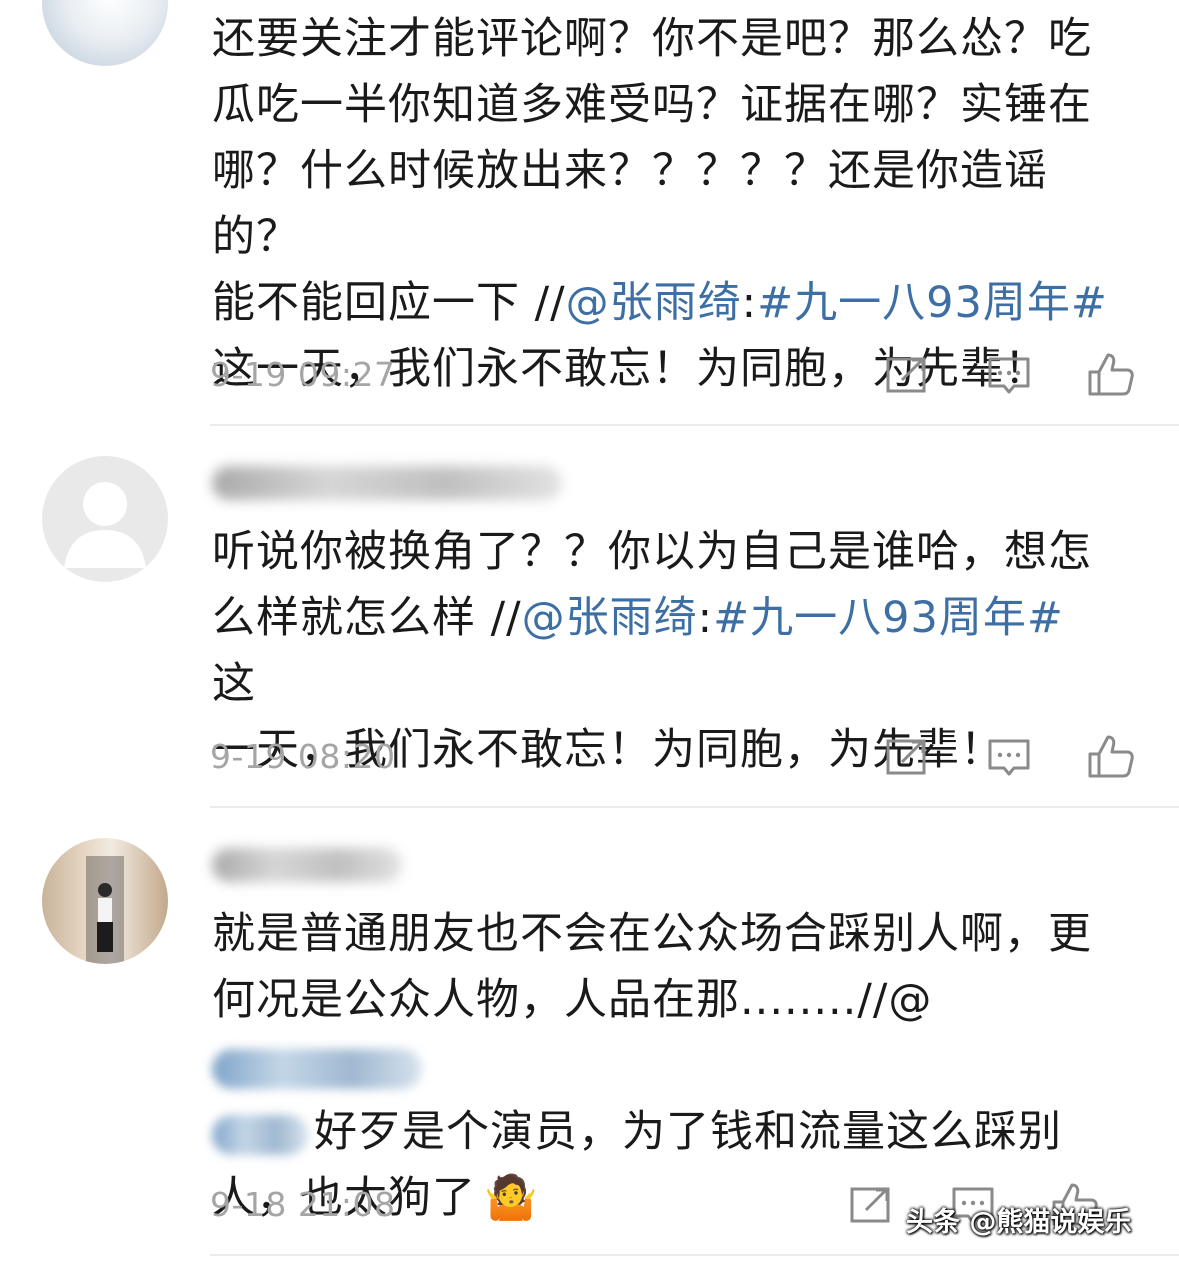 The image size is (1179, 1263). What do you see at coordinates (303, 756) in the screenshot?
I see `comment-timestamp: 9-19 08:20` at bounding box center [303, 756].